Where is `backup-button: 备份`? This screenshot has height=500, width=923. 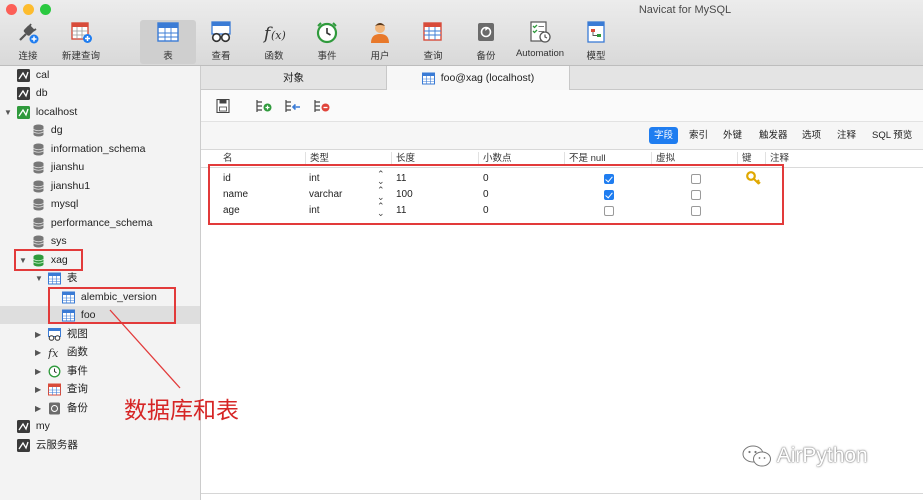
backup-button: 备份 is located at coordinates (486, 42).